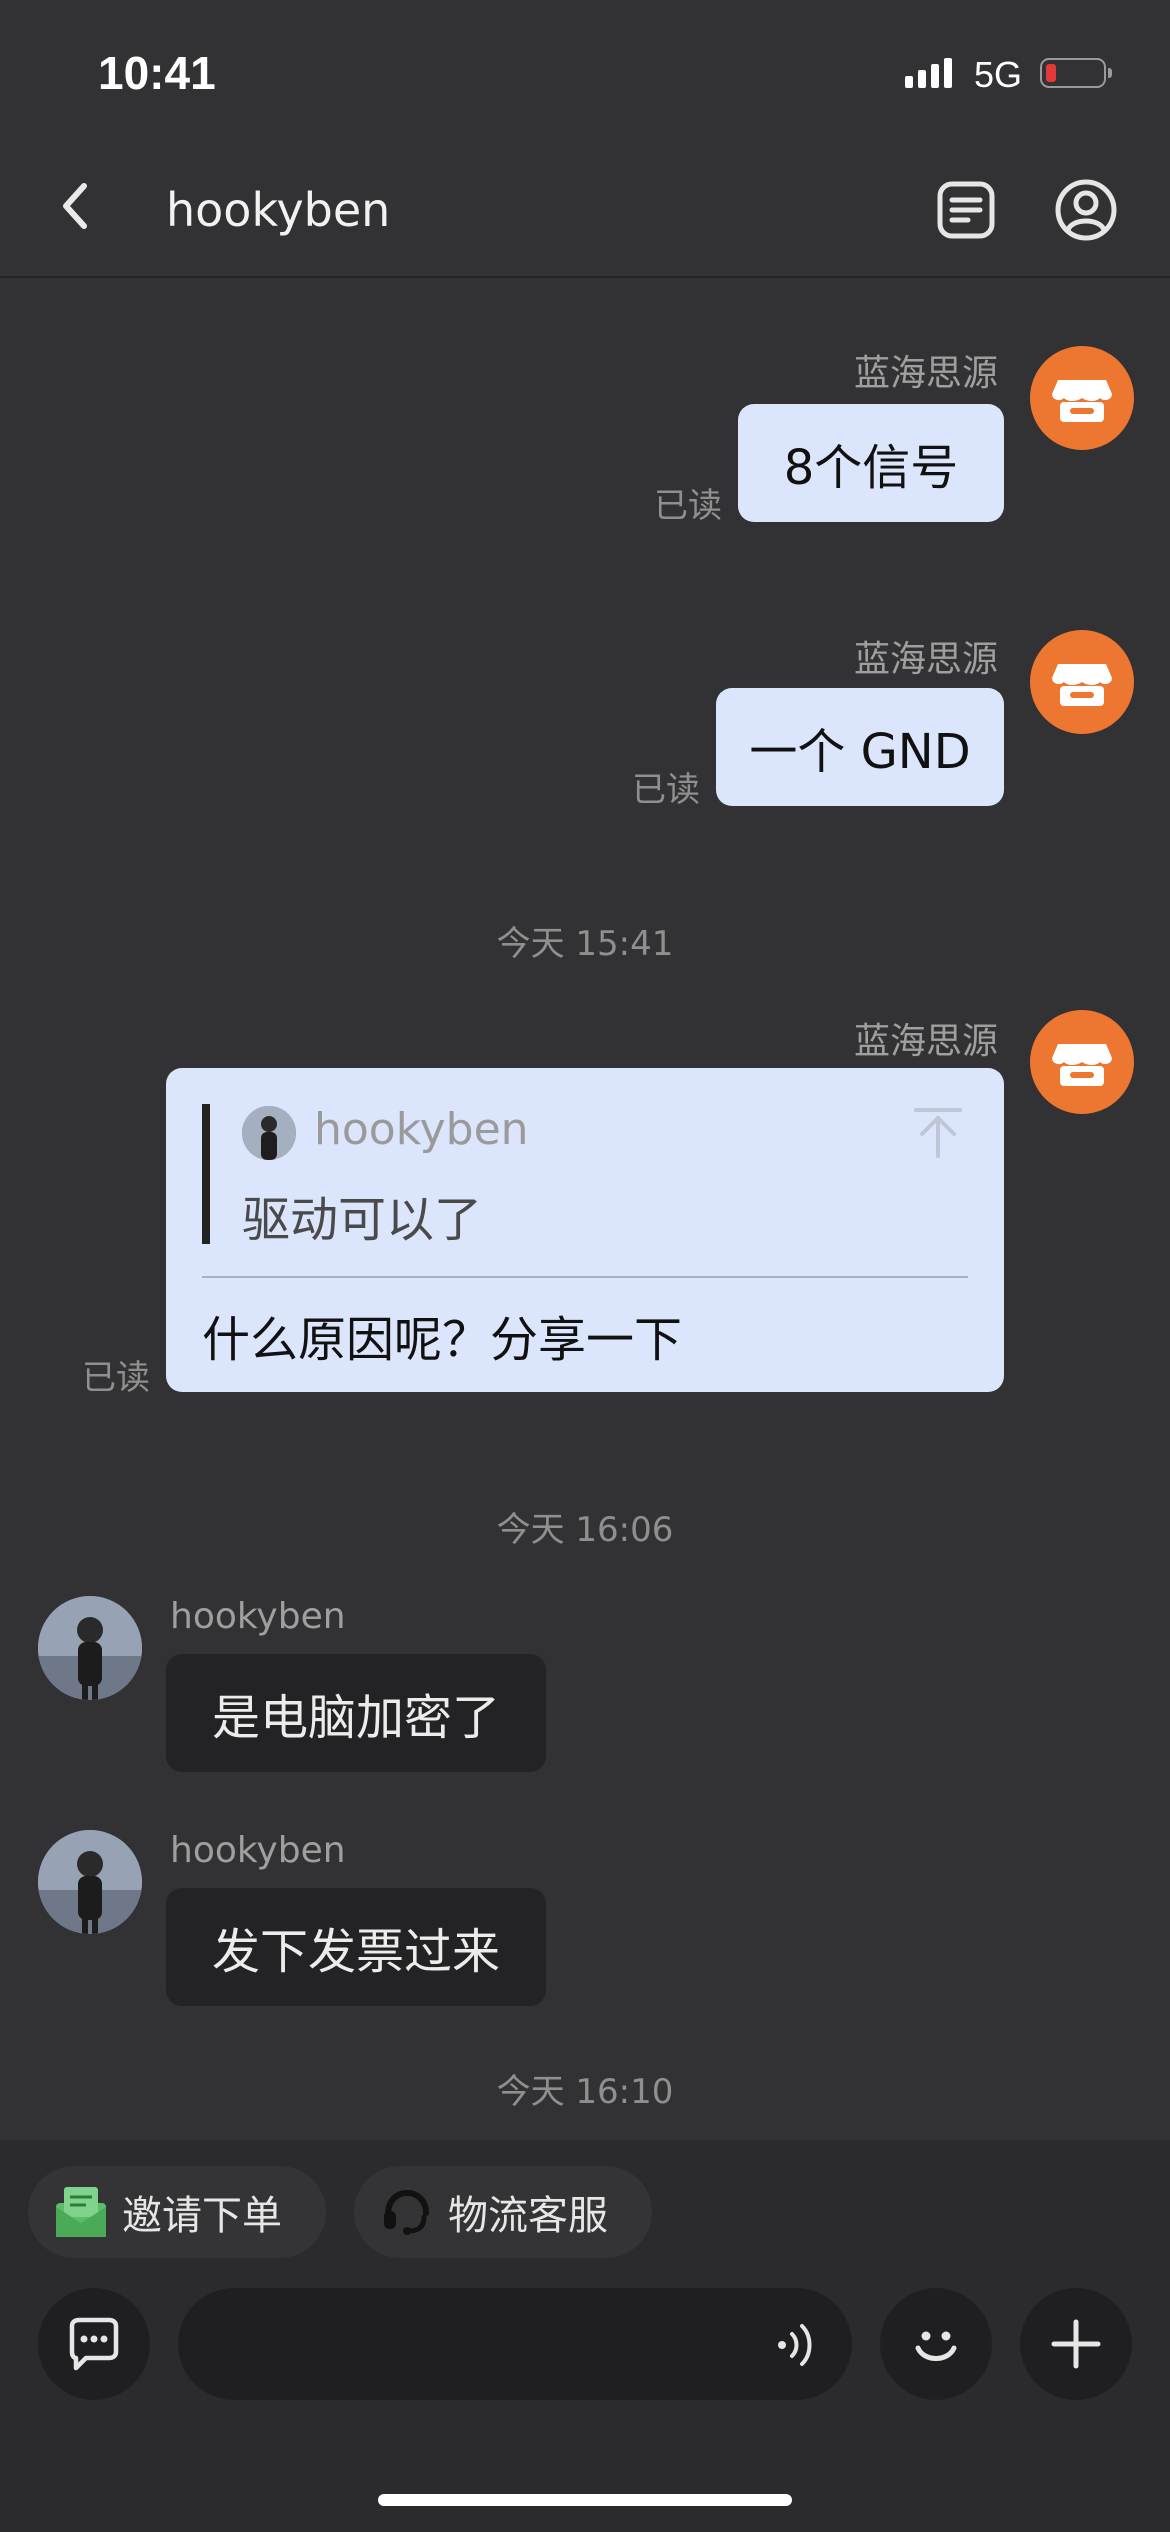  Describe the element at coordinates (356, 1713) in the screenshot. I see `message-bubble: 是电脑加密了` at that location.